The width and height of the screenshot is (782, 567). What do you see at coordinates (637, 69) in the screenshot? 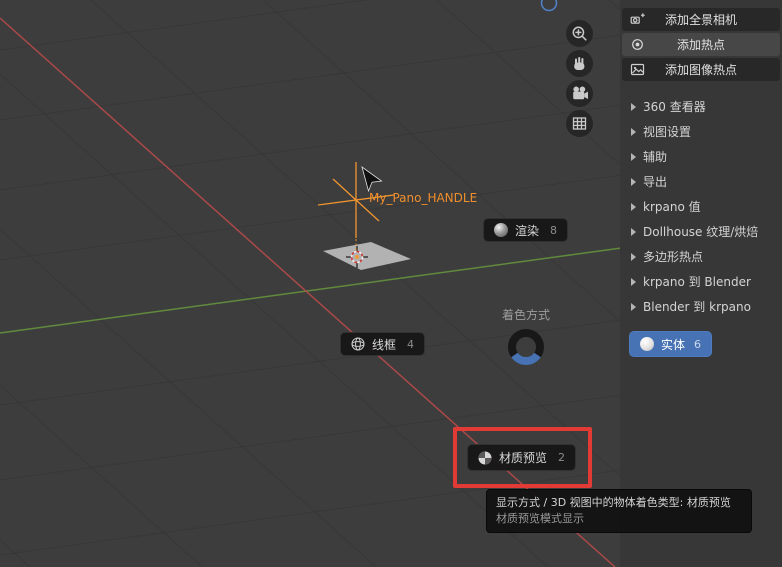
I see `image-hotspot-icon` at bounding box center [637, 69].